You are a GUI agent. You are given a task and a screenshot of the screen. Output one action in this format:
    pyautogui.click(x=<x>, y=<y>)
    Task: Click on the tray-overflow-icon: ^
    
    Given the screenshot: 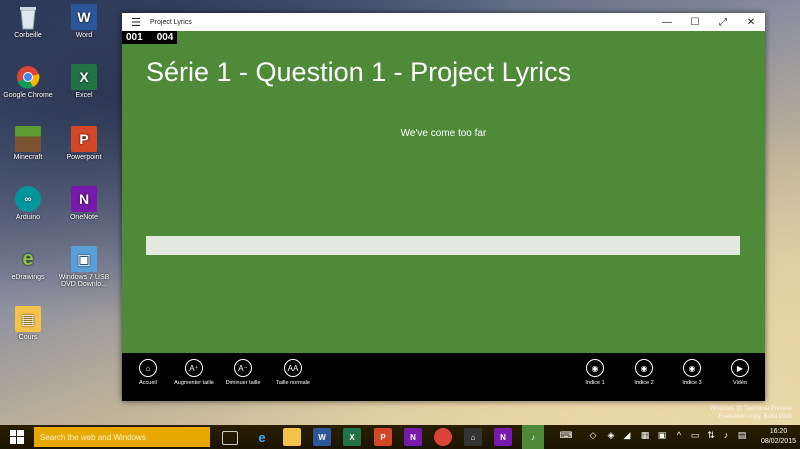 What is the action you would take?
    pyautogui.click(x=679, y=437)
    